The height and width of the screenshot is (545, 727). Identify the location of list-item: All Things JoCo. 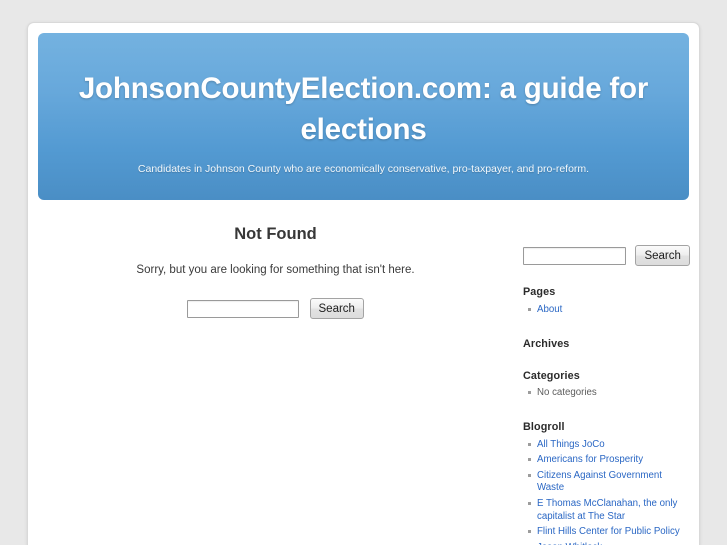
(606, 445).